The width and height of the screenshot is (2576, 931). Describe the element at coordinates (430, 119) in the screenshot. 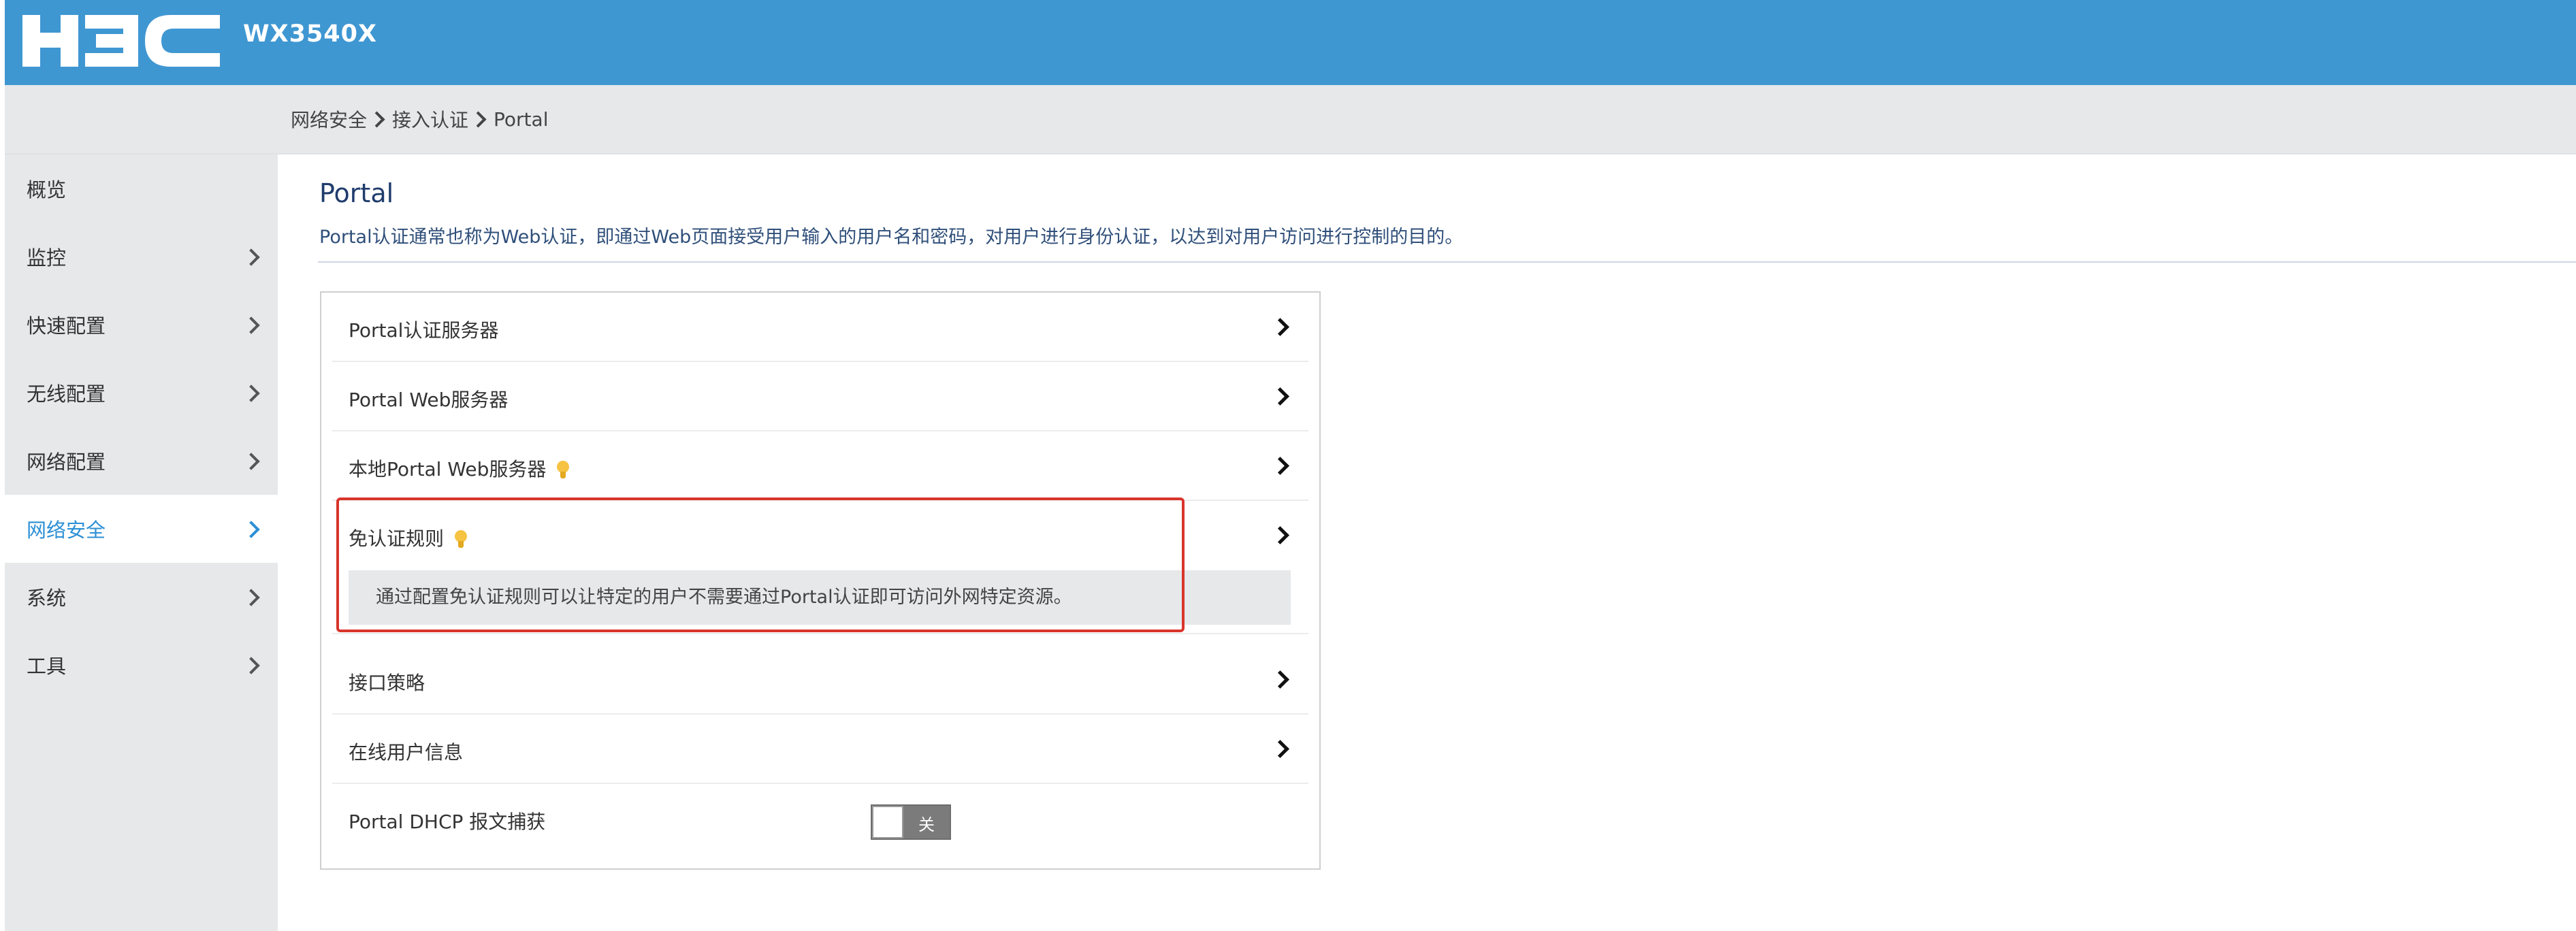

I see `breadcrumb-item-access-auth: 接入认证` at that location.